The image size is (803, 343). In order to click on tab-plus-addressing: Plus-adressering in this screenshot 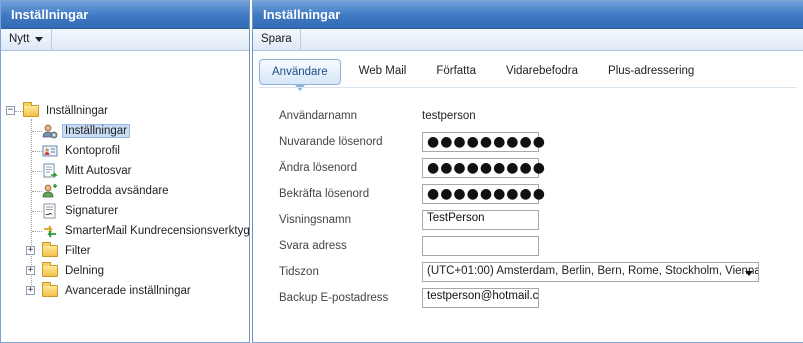, I will do `click(651, 72)`.